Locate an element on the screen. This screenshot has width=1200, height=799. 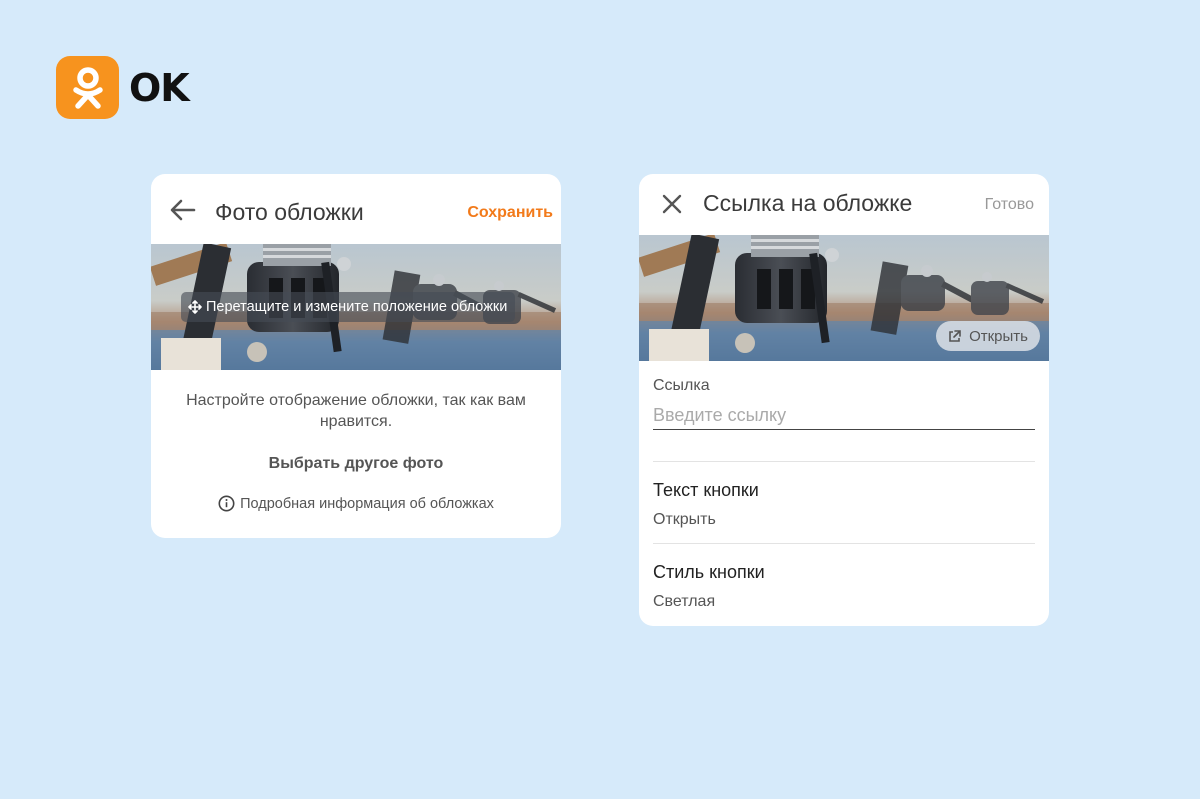
cover-photo-preview: Перетащите и измените положение обложки is located at coordinates (356, 307).